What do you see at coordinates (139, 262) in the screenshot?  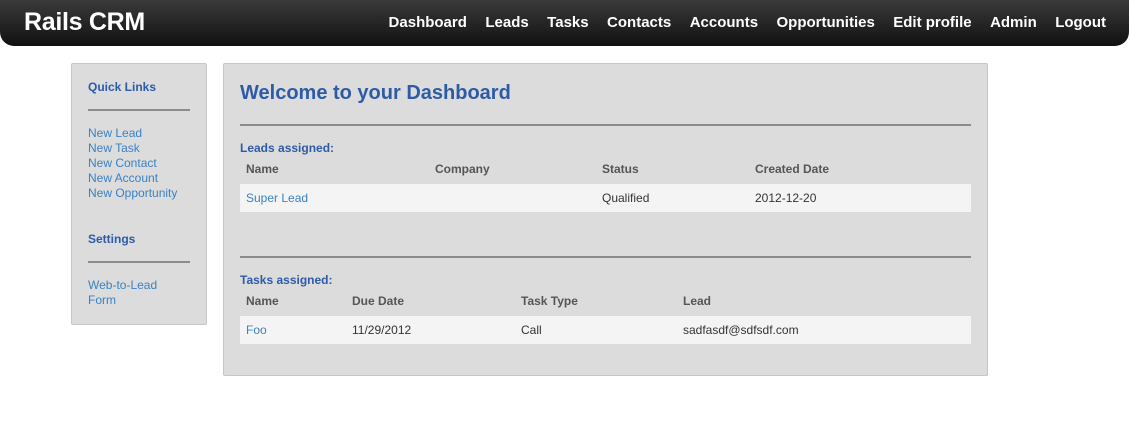 I see `settings-divider` at bounding box center [139, 262].